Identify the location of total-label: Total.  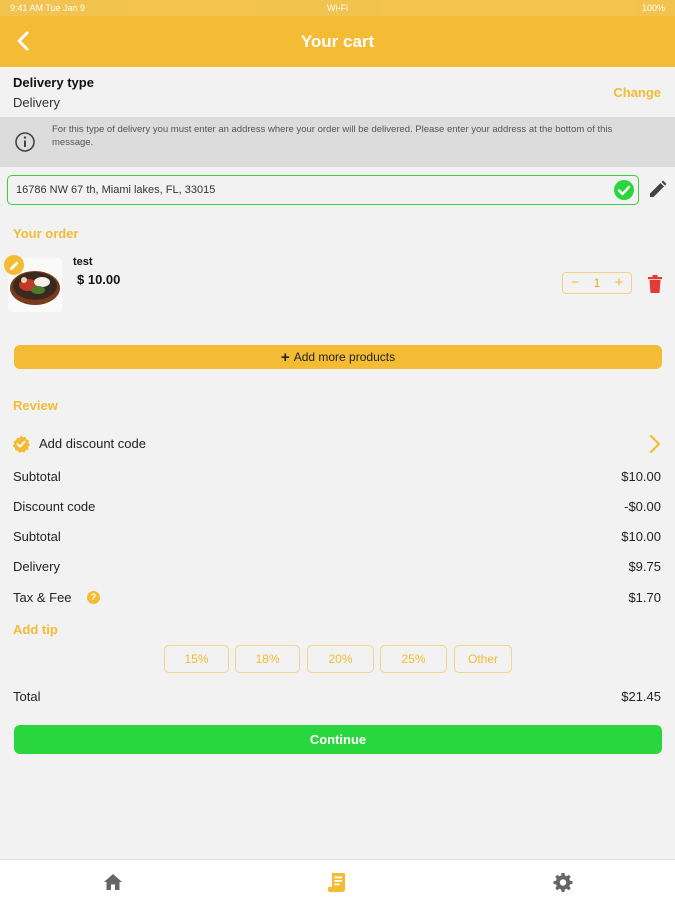
(27, 696).